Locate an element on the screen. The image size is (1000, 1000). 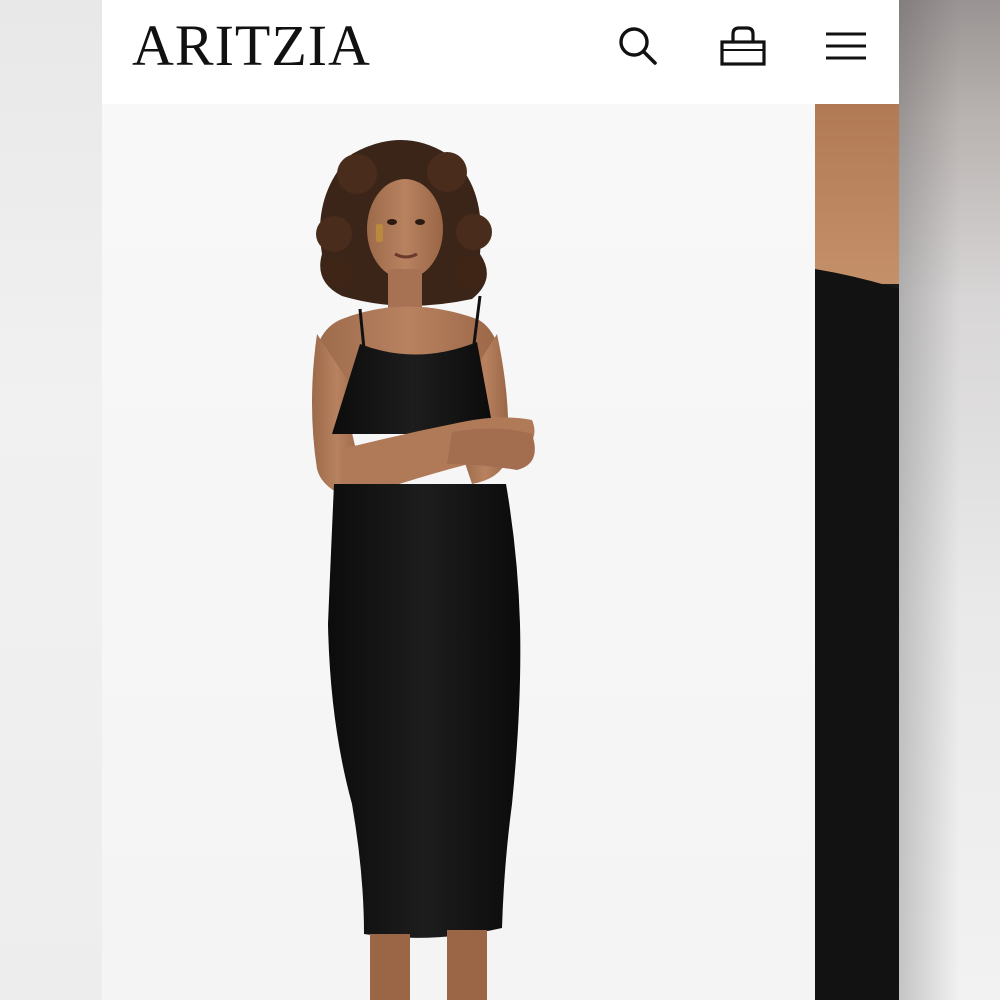
shopping-bag-icon is located at coordinates (743, 46).